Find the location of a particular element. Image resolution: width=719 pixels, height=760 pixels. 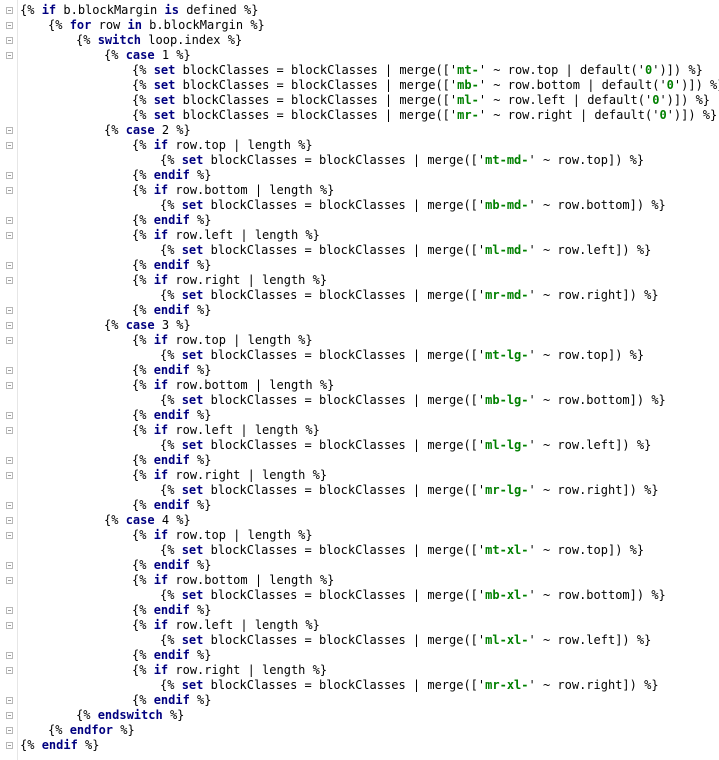

code-line: {% case 3 %} is located at coordinates (147, 325).